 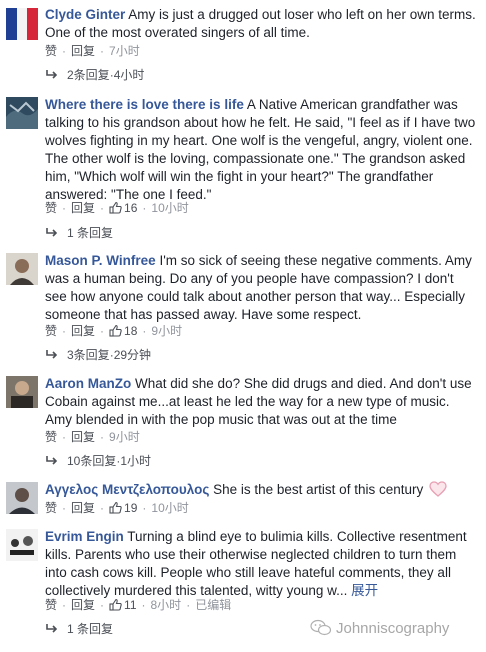 What do you see at coordinates (100, 260) in the screenshot?
I see `comment-author: Mason P. Winfree` at bounding box center [100, 260].